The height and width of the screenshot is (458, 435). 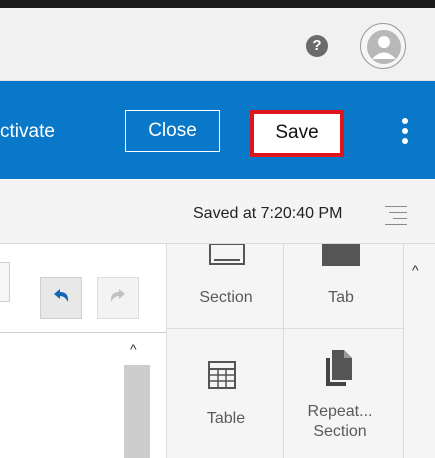 I want to click on scrollbar-thumb, so click(x=137, y=411).